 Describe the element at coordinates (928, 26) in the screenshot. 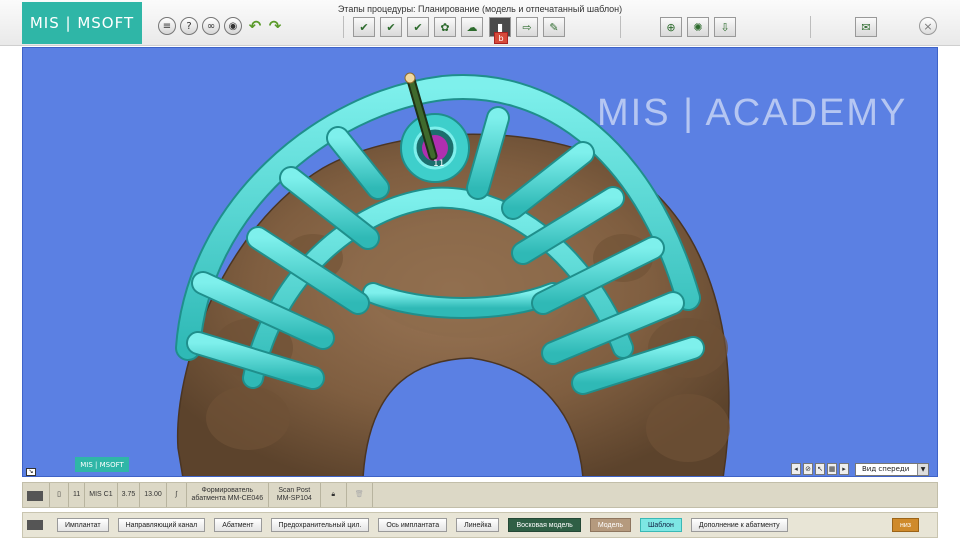

I see `close-button: ×` at that location.